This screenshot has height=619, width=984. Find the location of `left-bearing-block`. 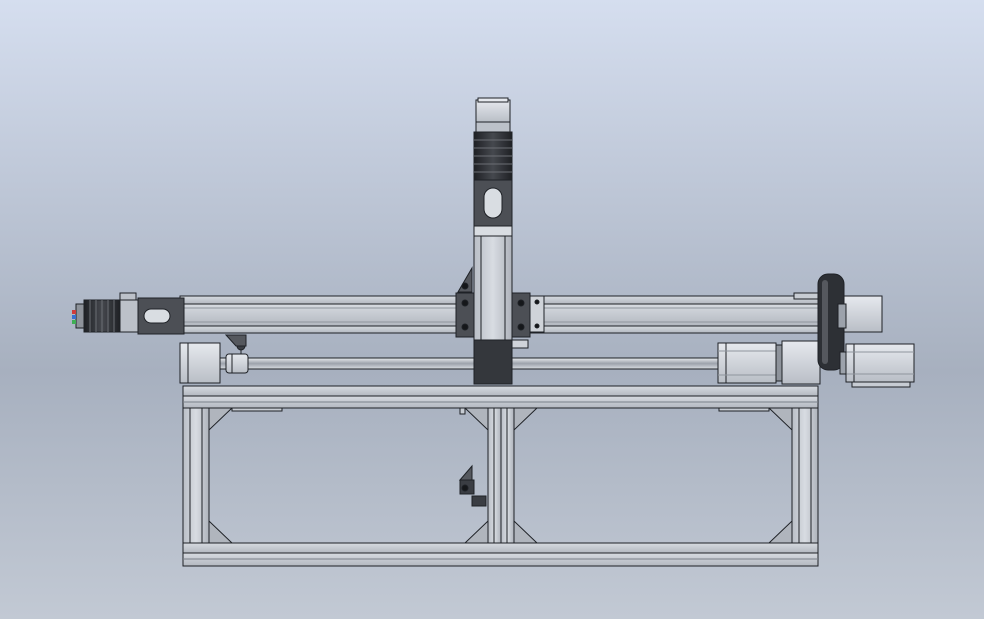

left-bearing-block is located at coordinates (200, 363).